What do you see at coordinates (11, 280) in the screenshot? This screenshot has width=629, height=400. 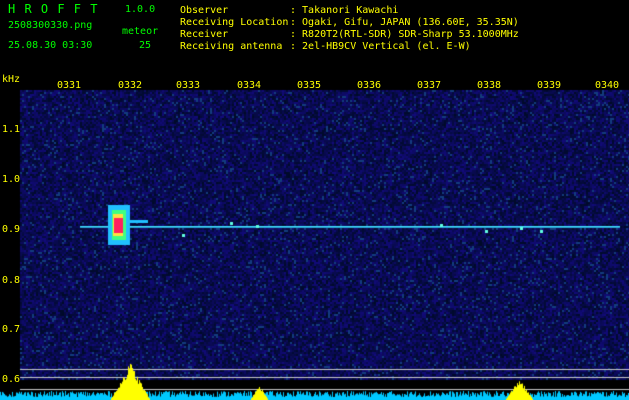 I see `y-tick-label: 0.8` at bounding box center [11, 280].